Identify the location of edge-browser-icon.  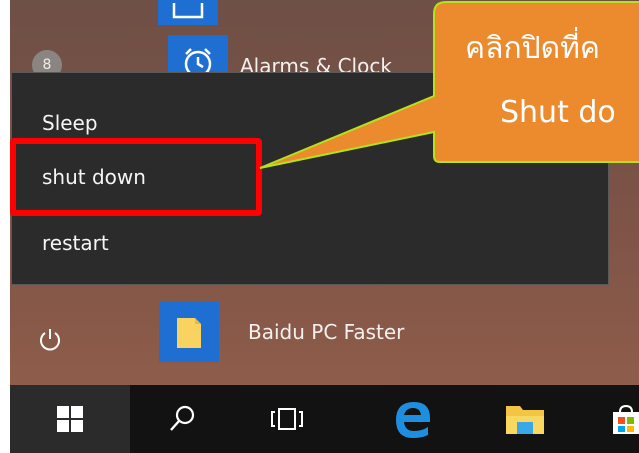
(413, 419).